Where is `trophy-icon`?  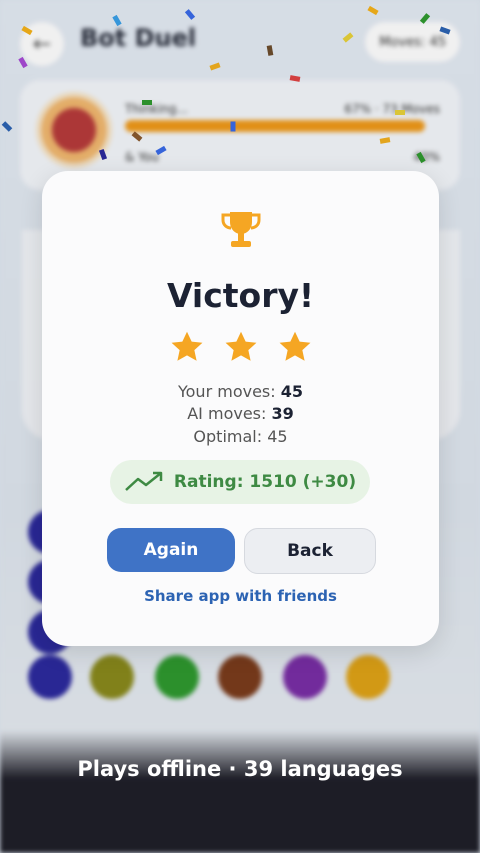 trophy-icon is located at coordinates (241, 229).